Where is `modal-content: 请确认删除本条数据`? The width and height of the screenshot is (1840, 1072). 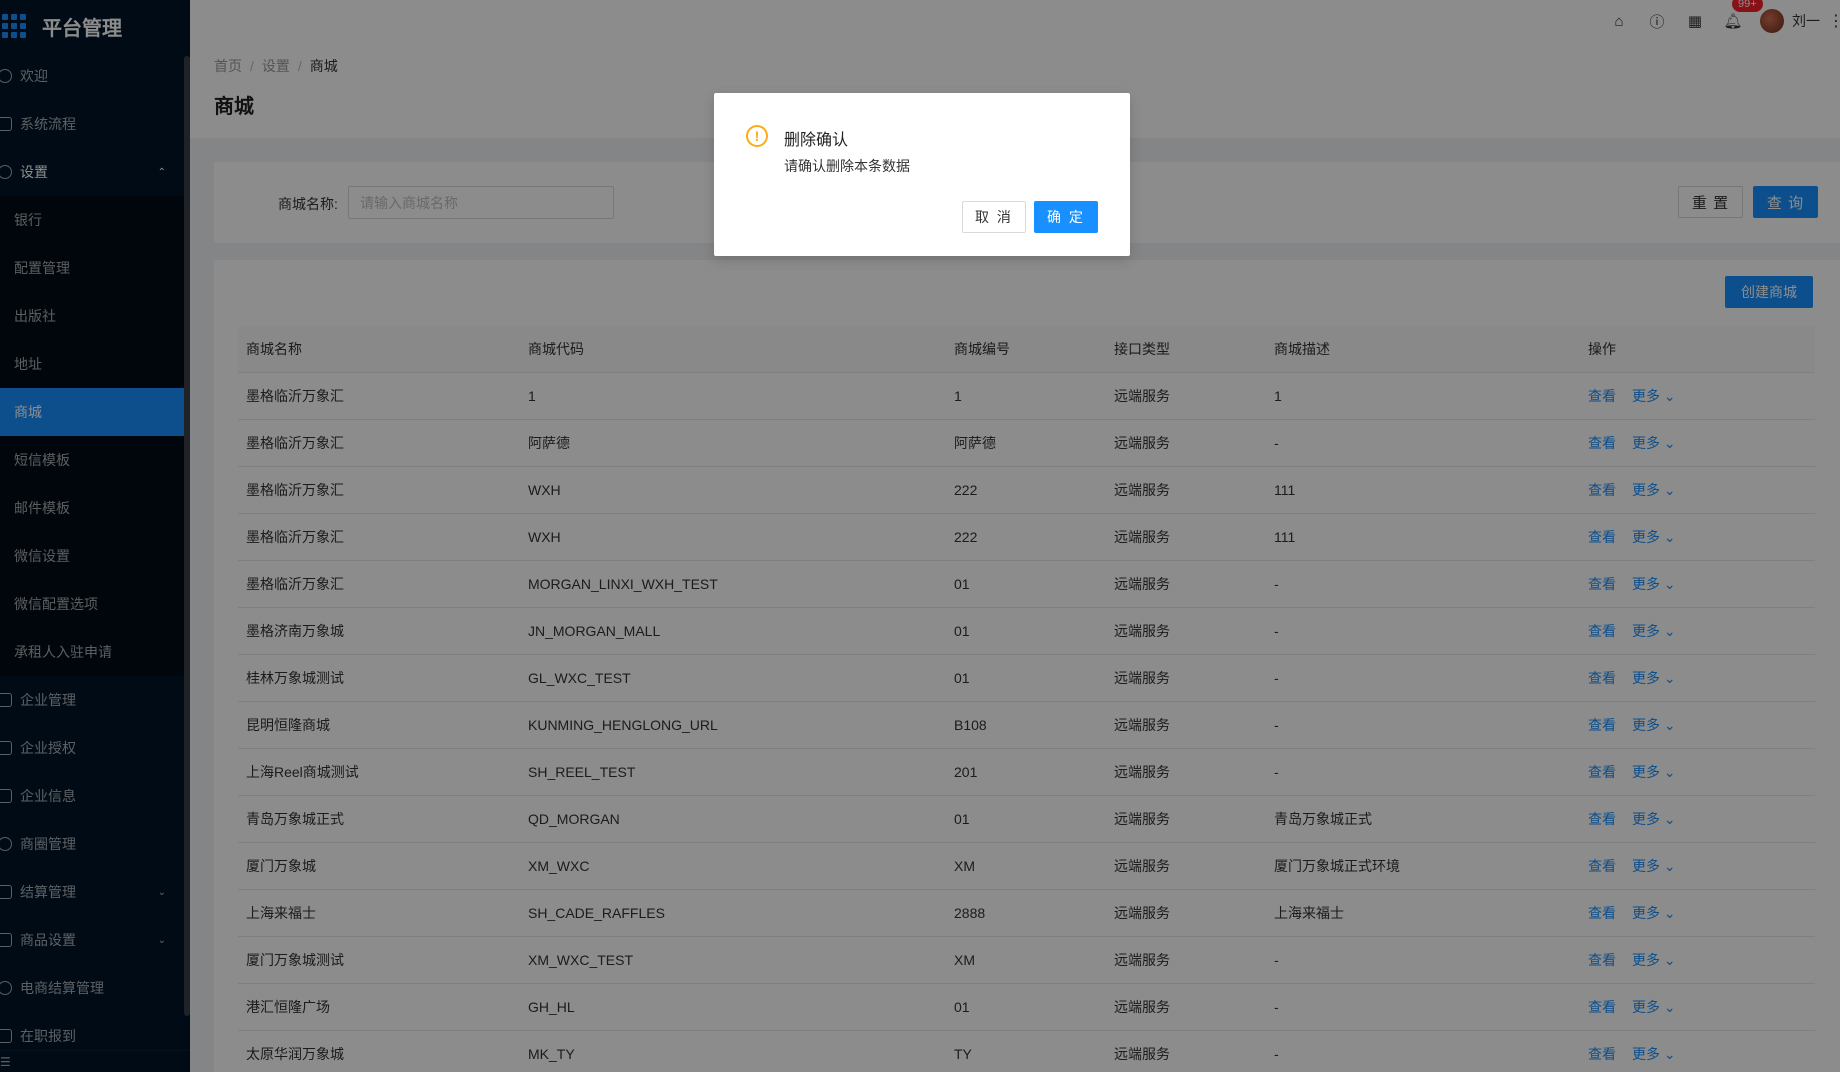 modal-content: 请确认删除本条数据 is located at coordinates (847, 166).